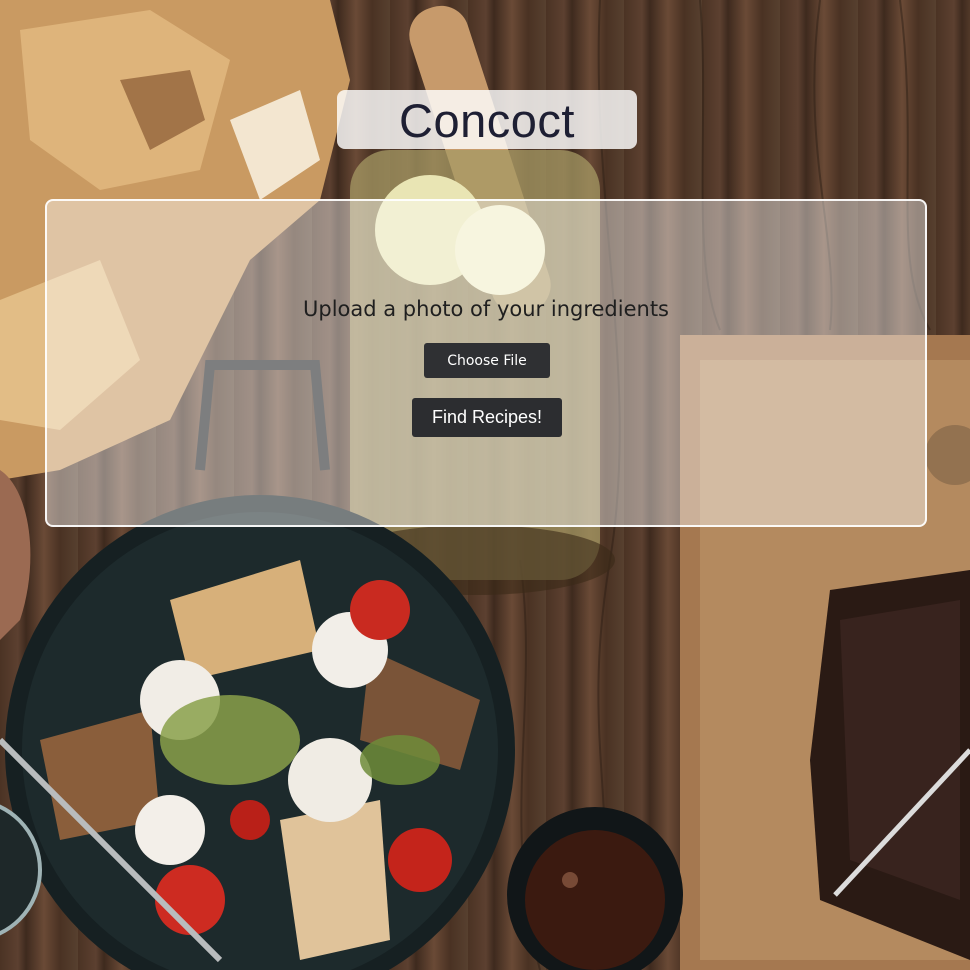  I want to click on app-title: Concoct, so click(487, 120).